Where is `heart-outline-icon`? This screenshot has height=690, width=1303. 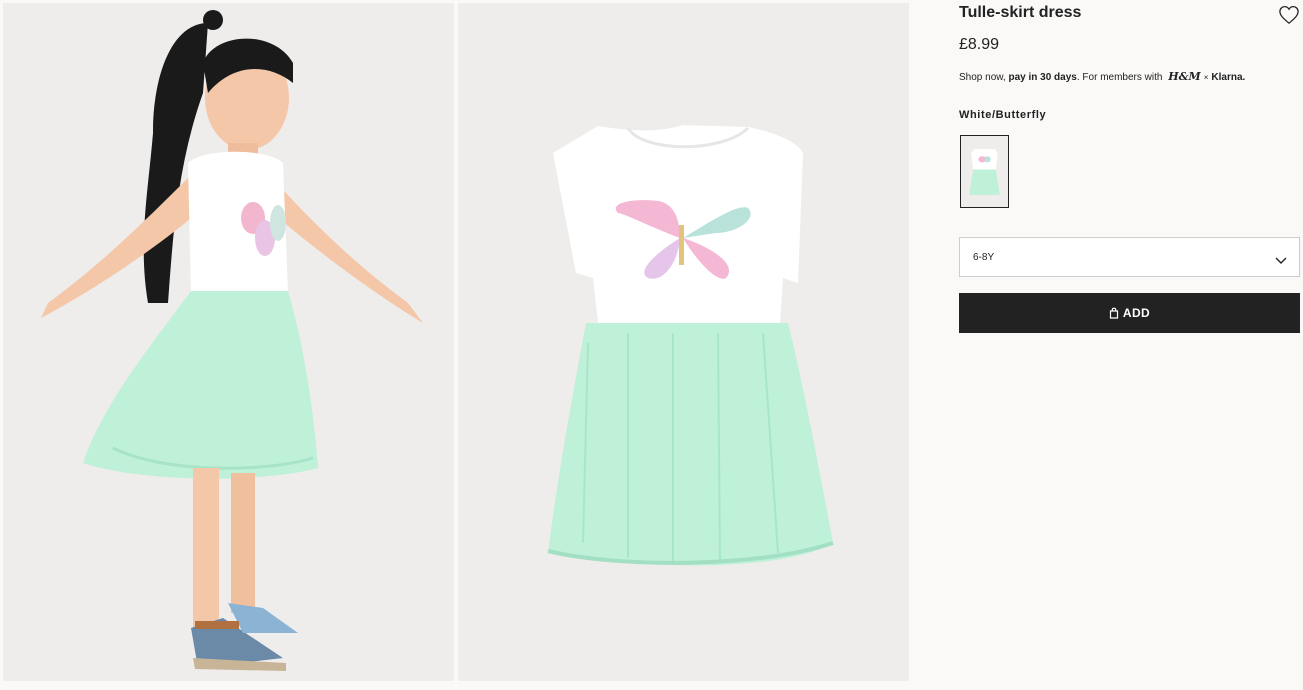 heart-outline-icon is located at coordinates (1289, 15).